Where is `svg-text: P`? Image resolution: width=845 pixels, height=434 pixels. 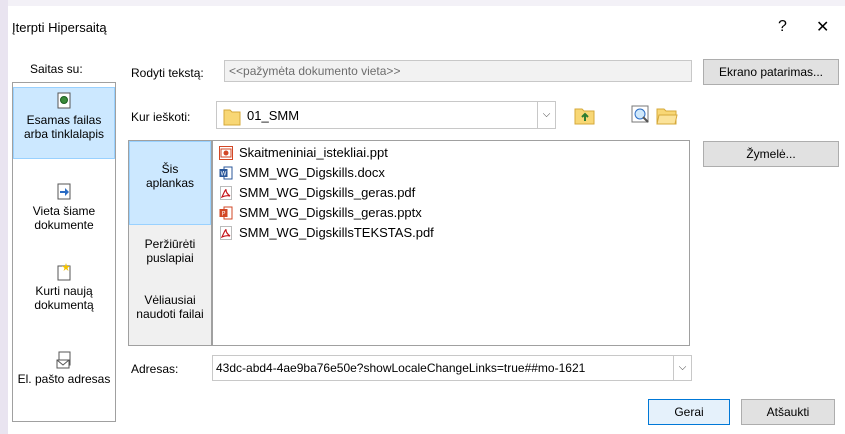 svg-text: P is located at coordinates (224, 213).